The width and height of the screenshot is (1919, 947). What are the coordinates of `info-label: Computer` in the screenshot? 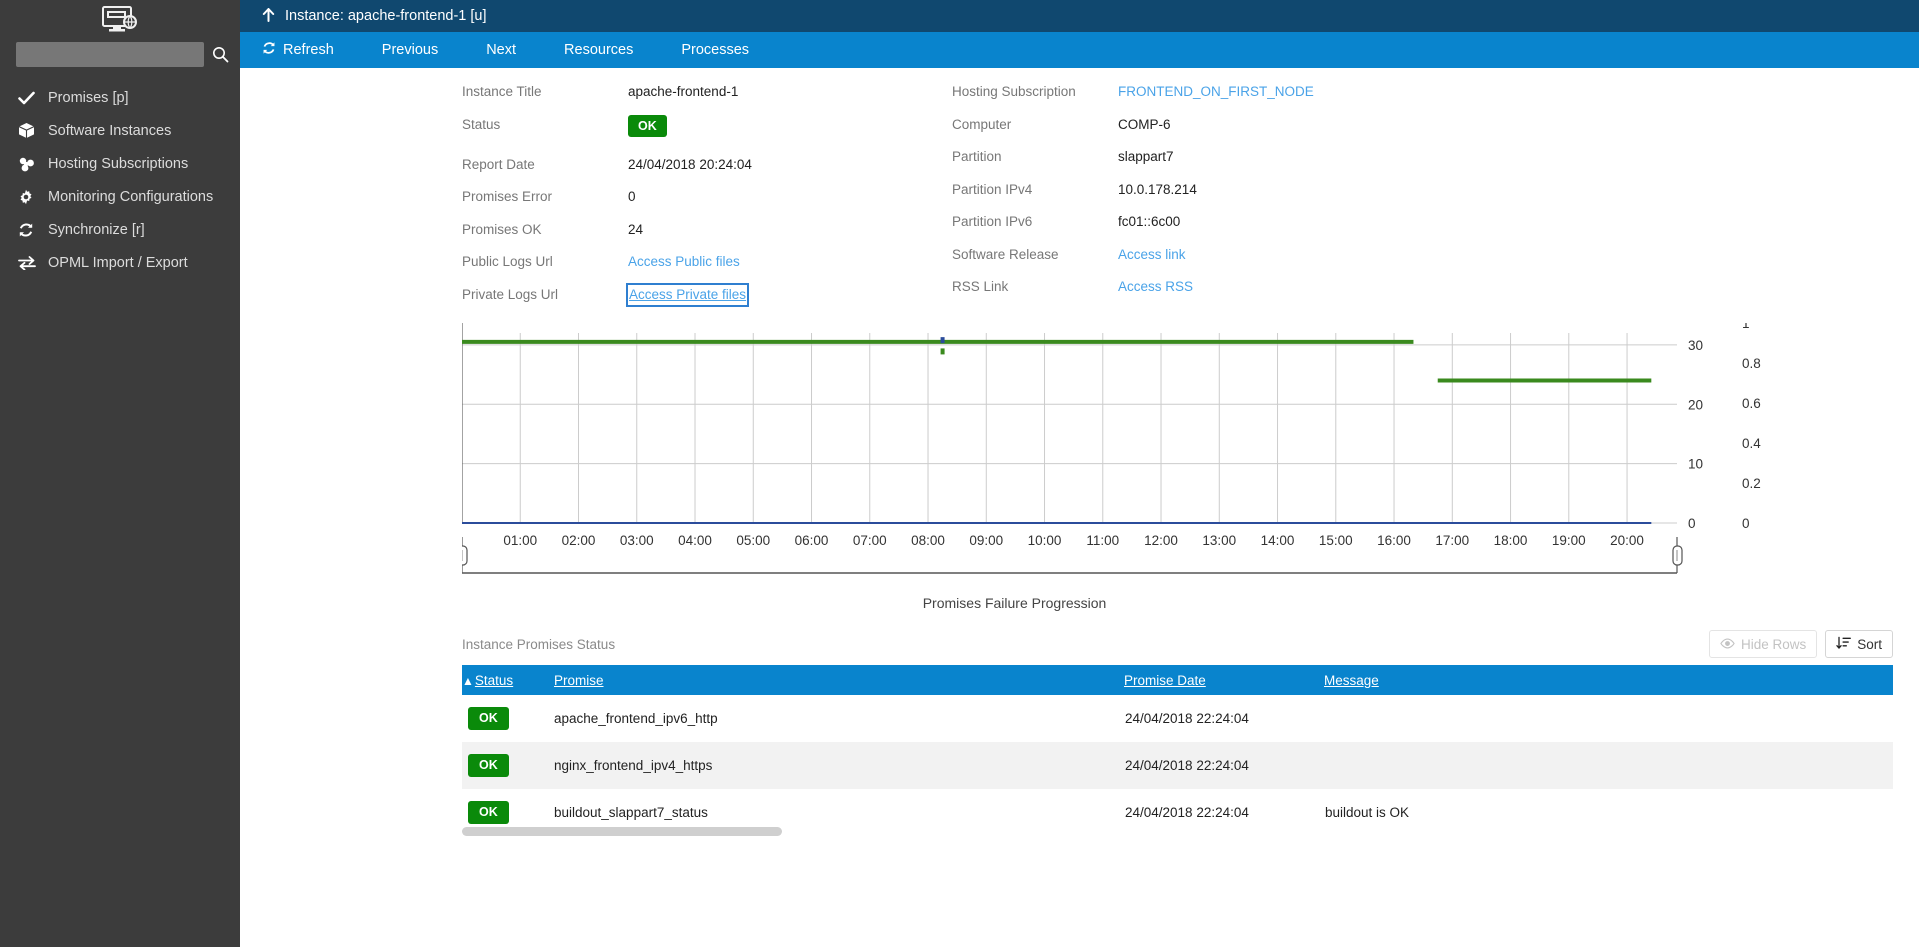 It's located at (982, 124).